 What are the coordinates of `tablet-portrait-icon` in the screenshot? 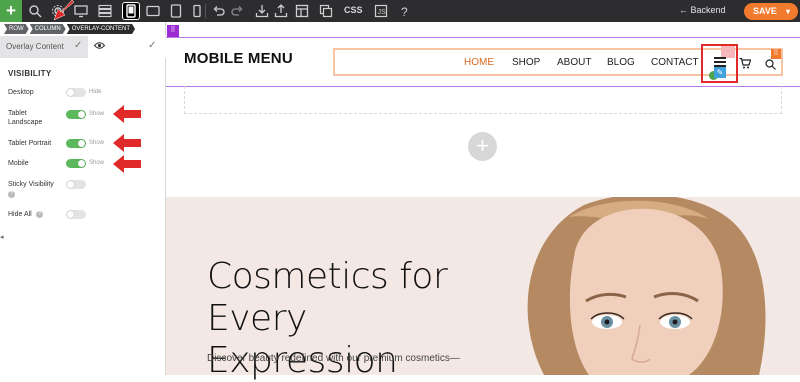 It's located at (176, 11).